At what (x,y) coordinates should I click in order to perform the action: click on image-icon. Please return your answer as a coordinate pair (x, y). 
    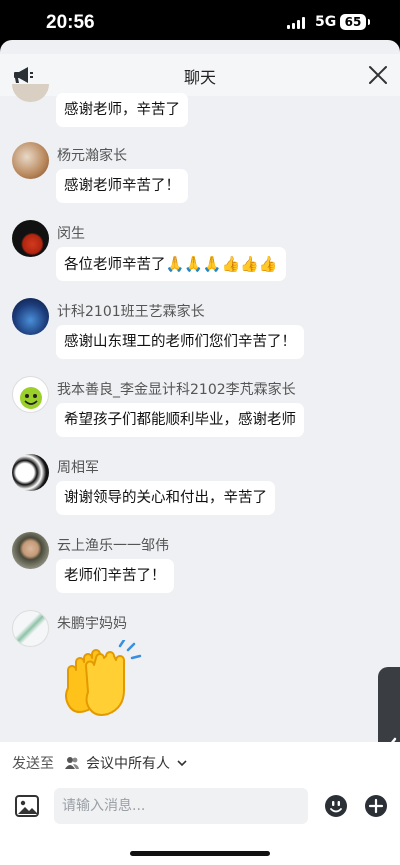
    Looking at the image, I should click on (27, 806).